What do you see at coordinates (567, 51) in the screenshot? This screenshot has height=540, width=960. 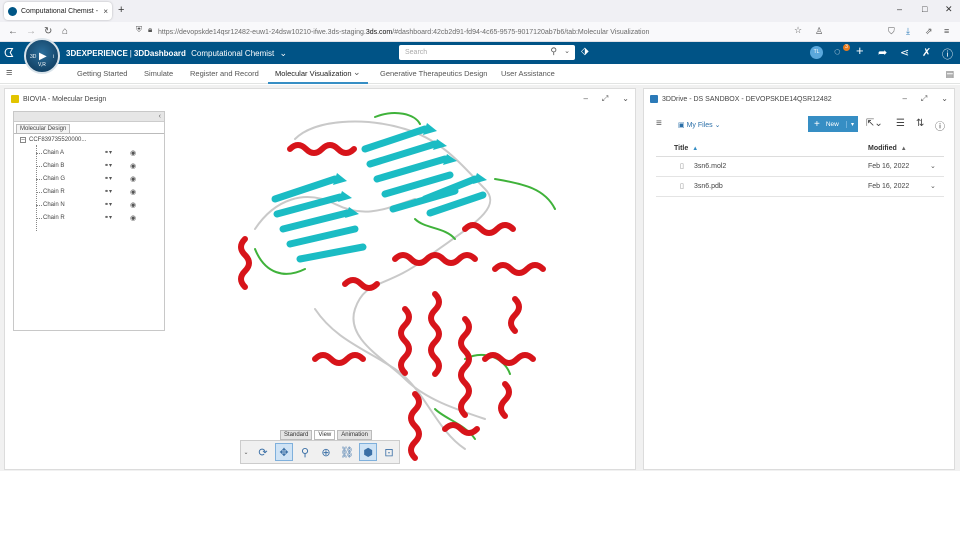 I see `search-chevron-down-icon: ⌄` at bounding box center [567, 51].